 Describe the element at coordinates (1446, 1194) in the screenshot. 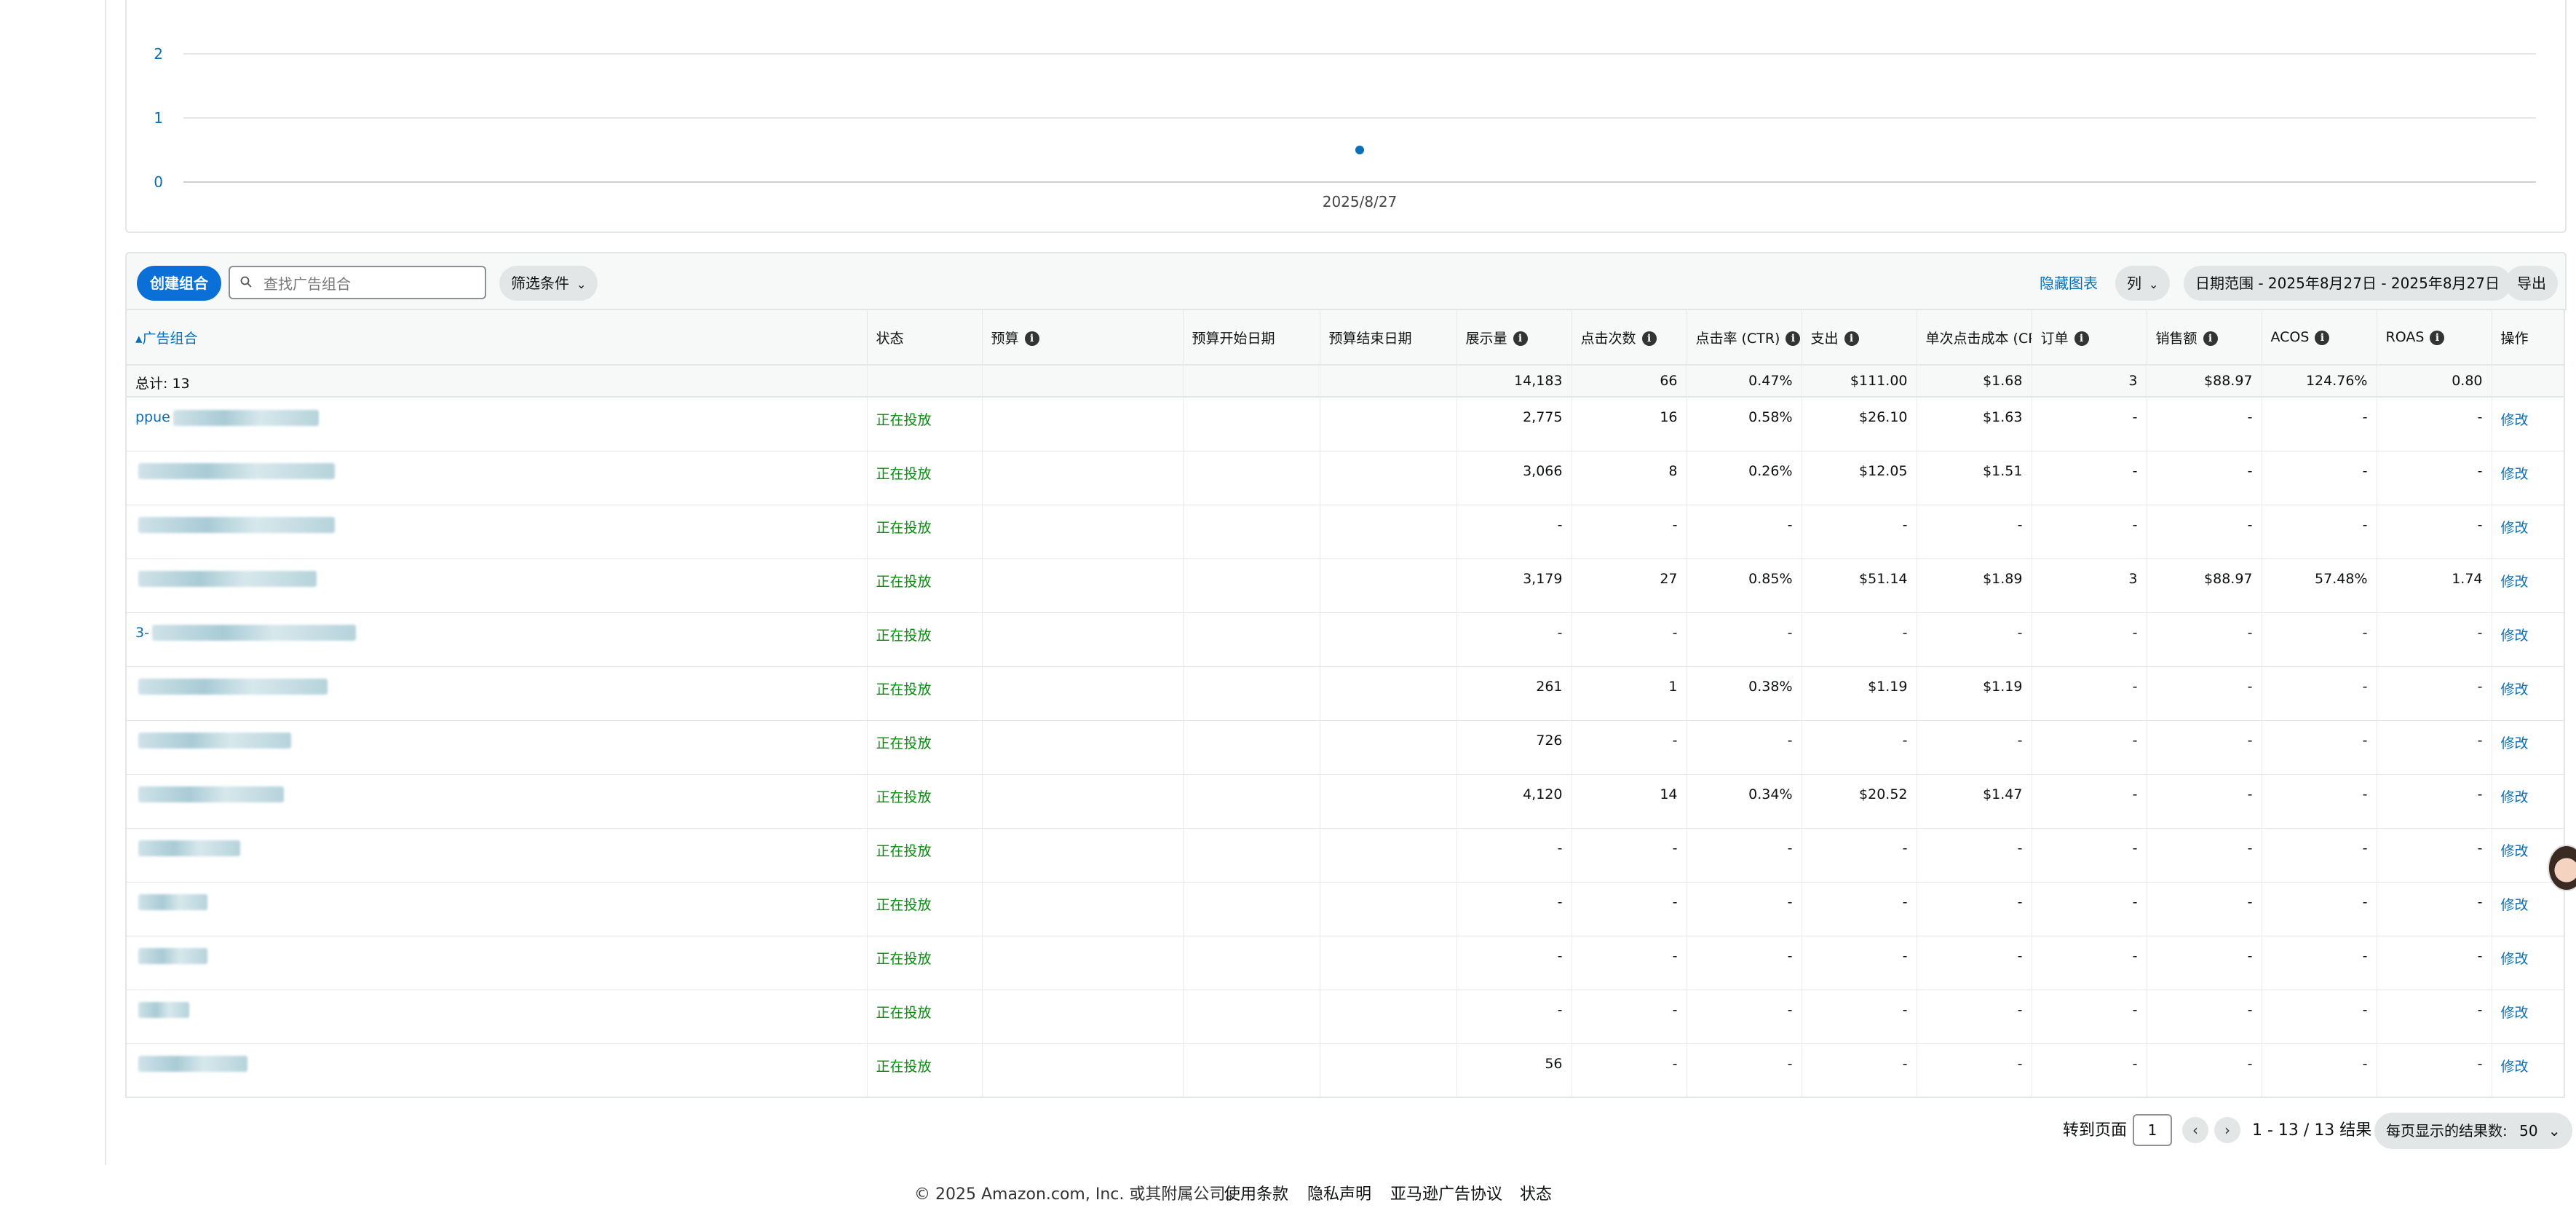

I see `footer-link-ad-agreement: 亚马逊广告协议` at that location.